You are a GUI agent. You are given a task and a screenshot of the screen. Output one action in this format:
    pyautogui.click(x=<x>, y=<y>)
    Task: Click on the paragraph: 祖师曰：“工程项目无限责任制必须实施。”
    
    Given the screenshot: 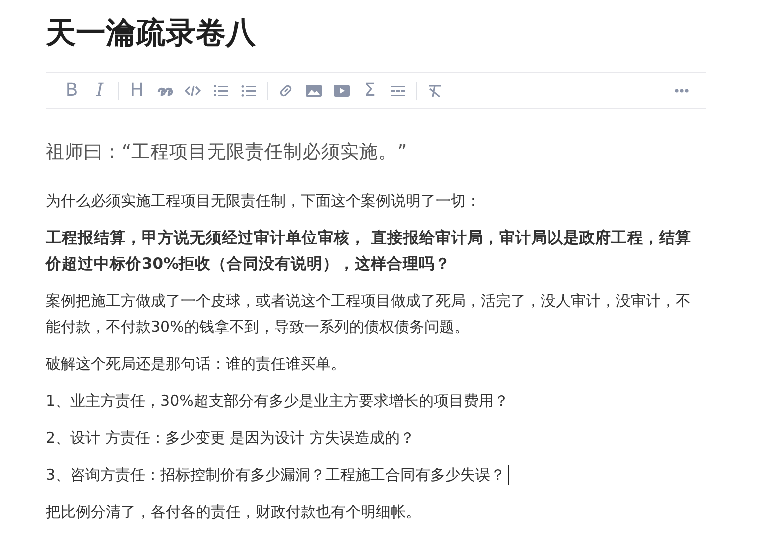 What is the action you would take?
    pyautogui.click(x=227, y=153)
    